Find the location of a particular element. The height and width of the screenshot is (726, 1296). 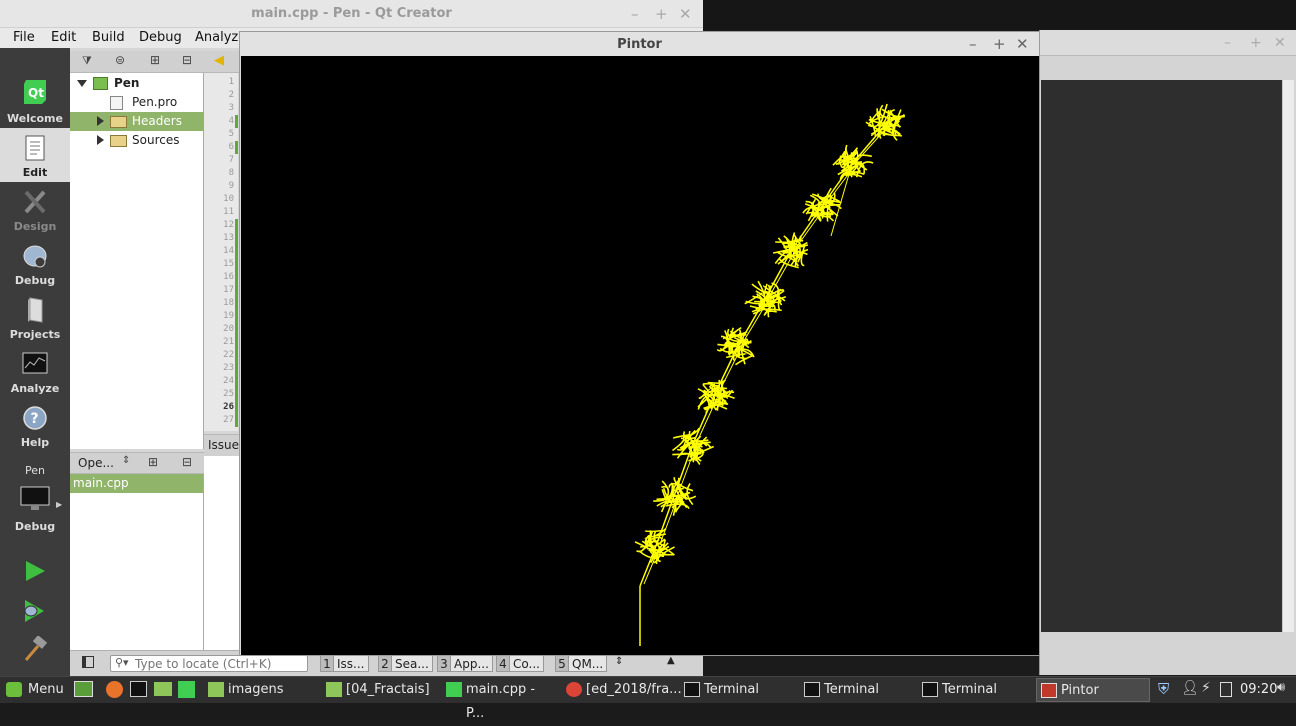

menu-build: Build is located at coordinates (108, 37).